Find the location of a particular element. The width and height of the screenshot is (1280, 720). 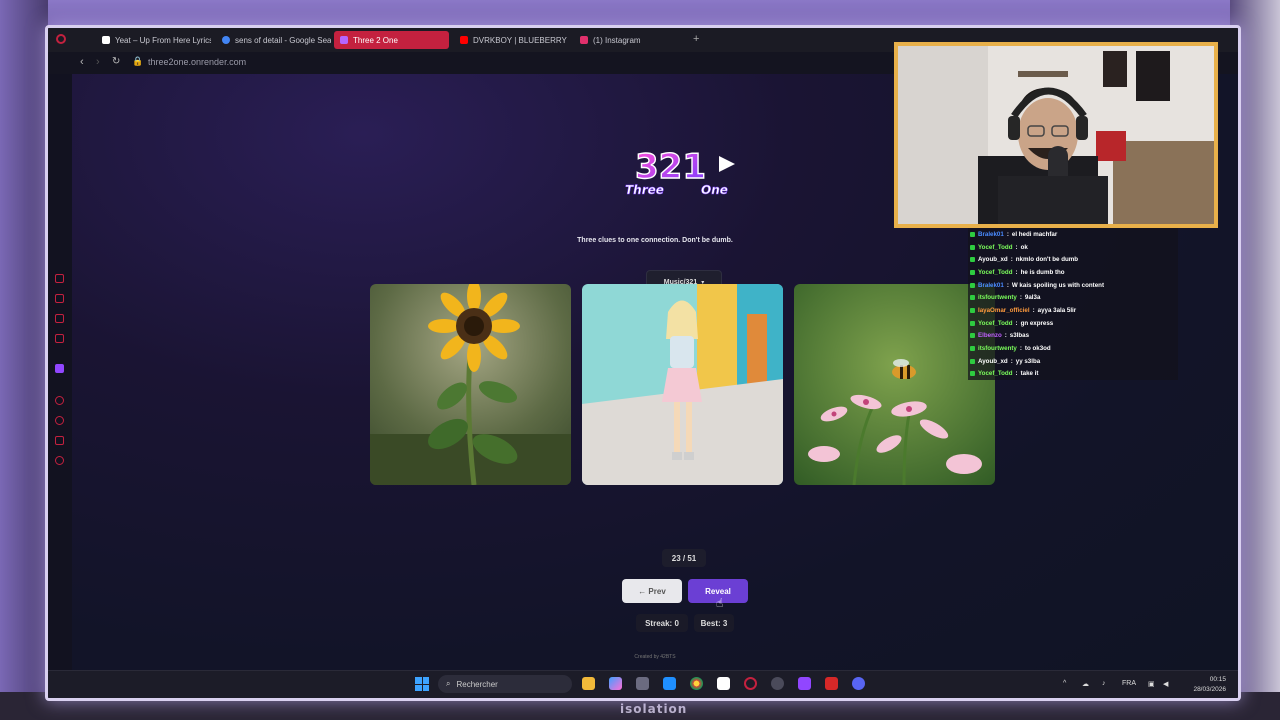

chat-text: s3lbas is located at coordinates (1019, 336).